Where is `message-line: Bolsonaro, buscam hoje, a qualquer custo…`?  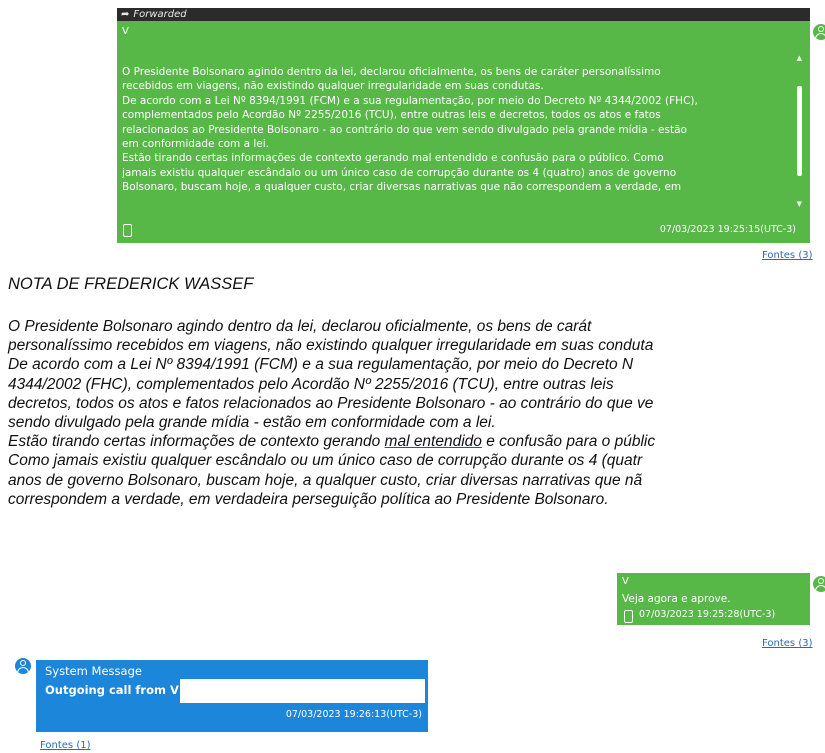
message-line: Bolsonaro, buscam hoje, a qualquer custo… is located at coordinates (402, 187).